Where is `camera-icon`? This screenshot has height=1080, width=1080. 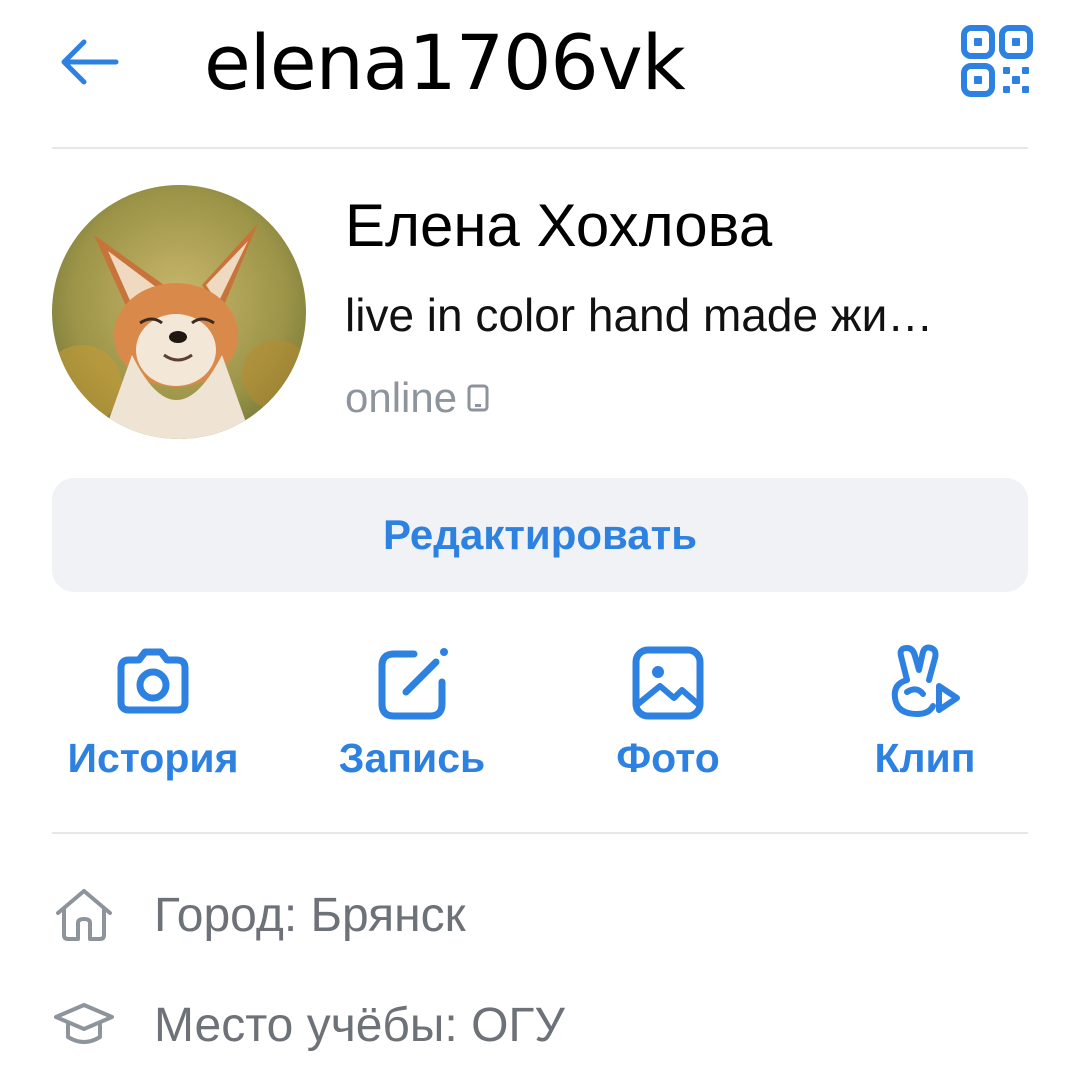
camera-icon is located at coordinates (153, 681).